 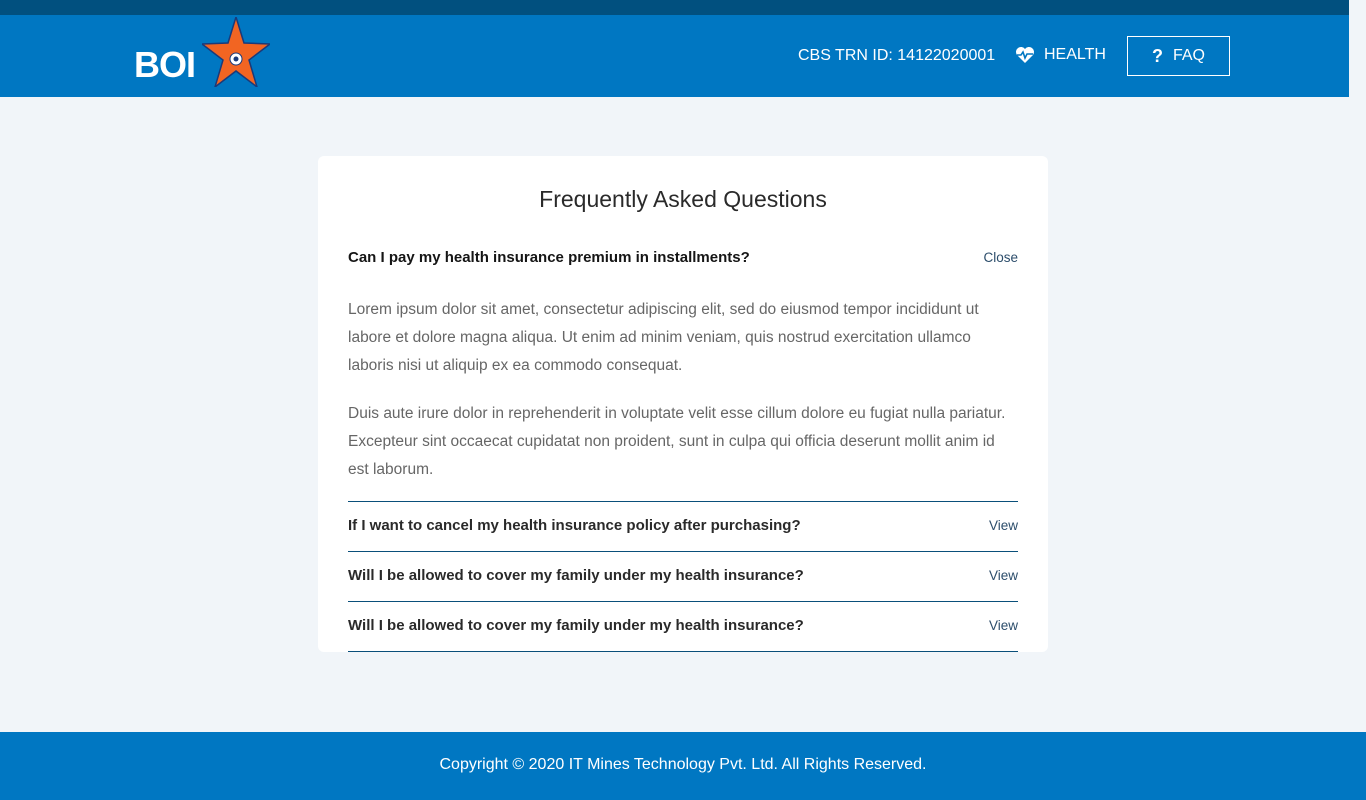 I want to click on question-mark-icon: ?, so click(x=1157, y=55).